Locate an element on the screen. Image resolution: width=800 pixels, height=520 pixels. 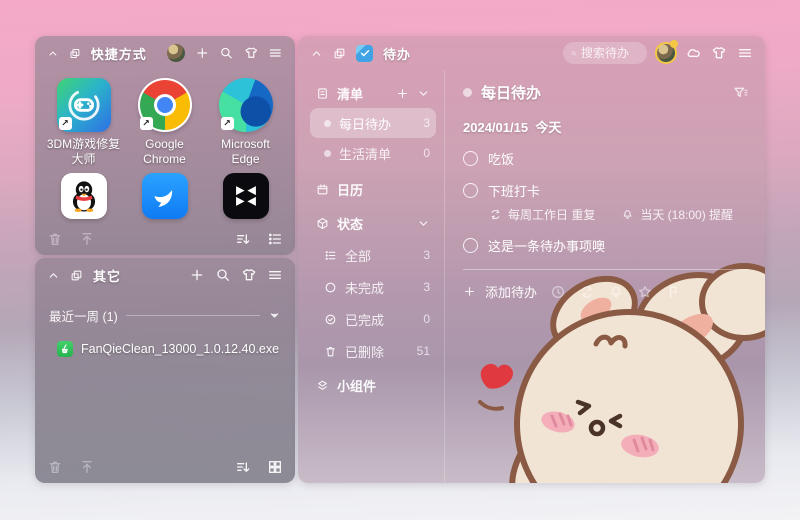
list-doc-icon is located at coordinates (322, 93).